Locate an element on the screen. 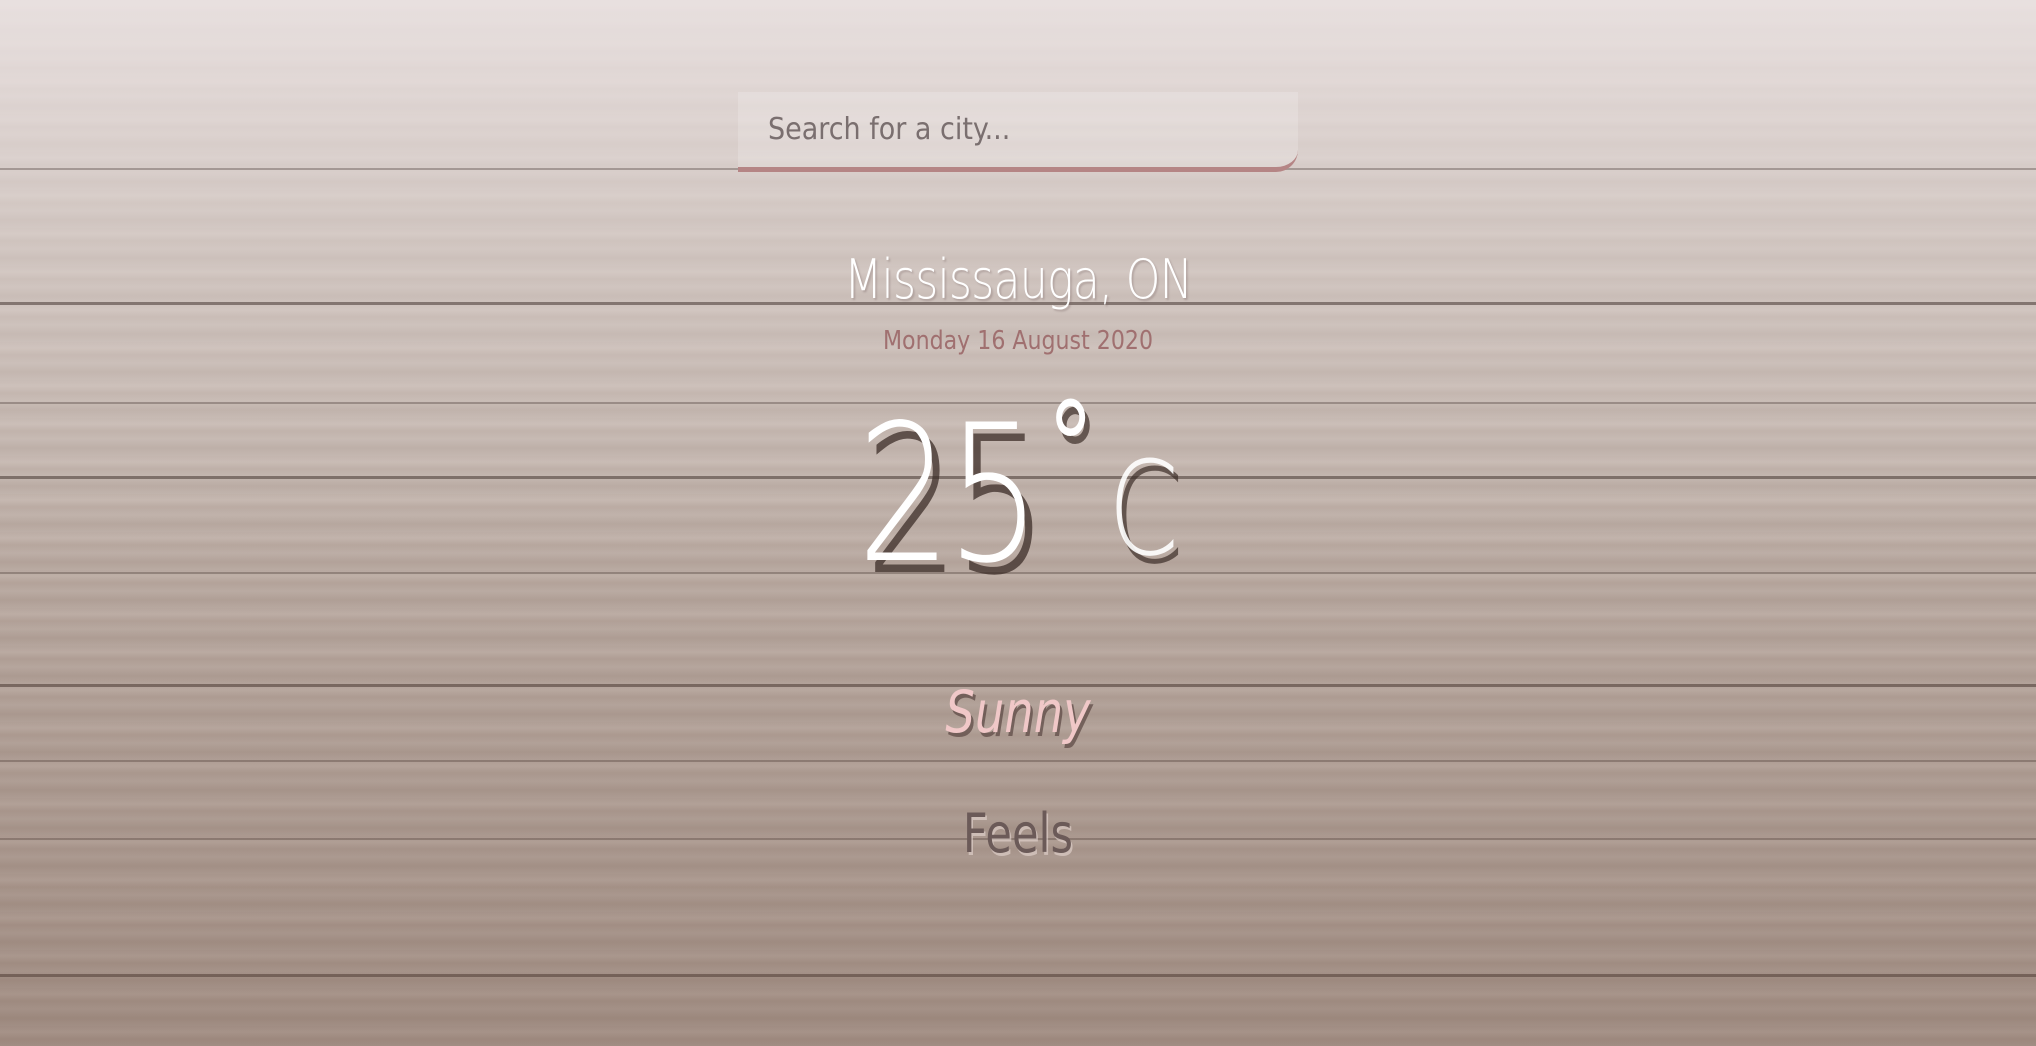 This screenshot has width=2036, height=1046. search-input is located at coordinates (1018, 129).